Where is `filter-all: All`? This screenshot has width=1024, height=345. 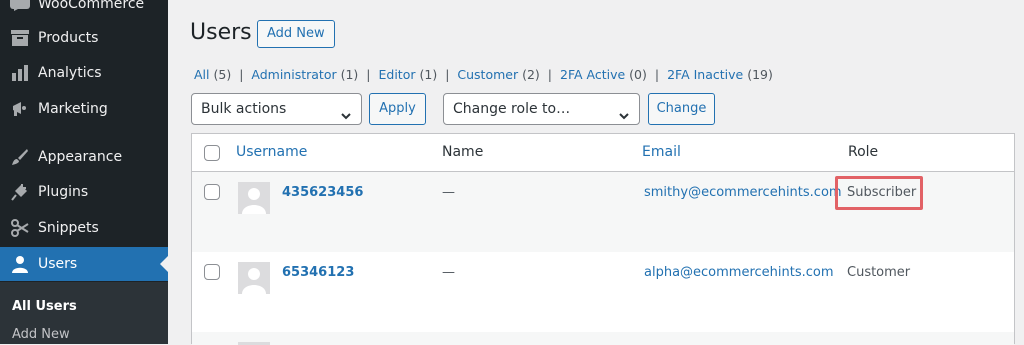 filter-all: All is located at coordinates (202, 74).